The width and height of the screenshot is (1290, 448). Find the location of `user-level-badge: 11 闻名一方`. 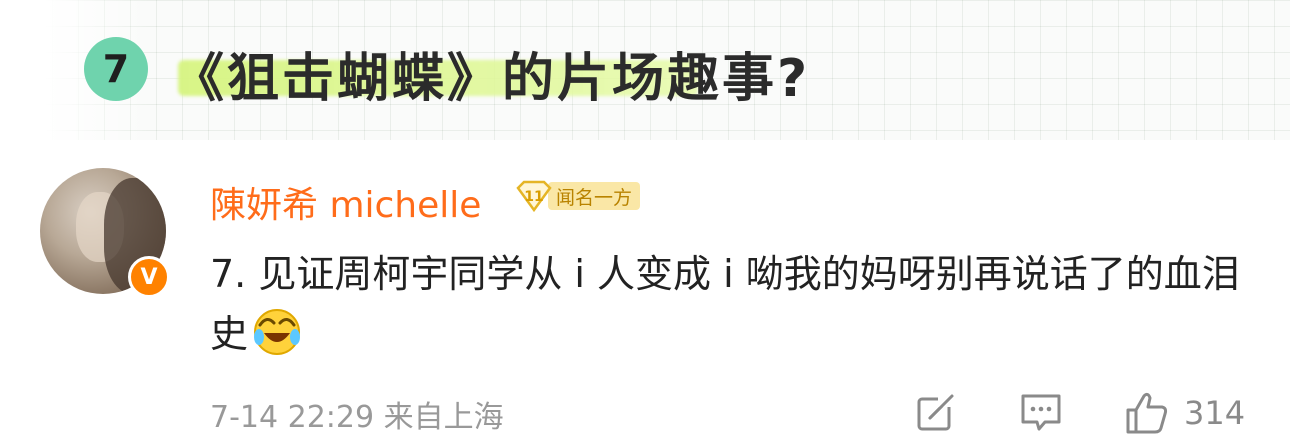

user-level-badge: 11 闻名一方 is located at coordinates (578, 196).